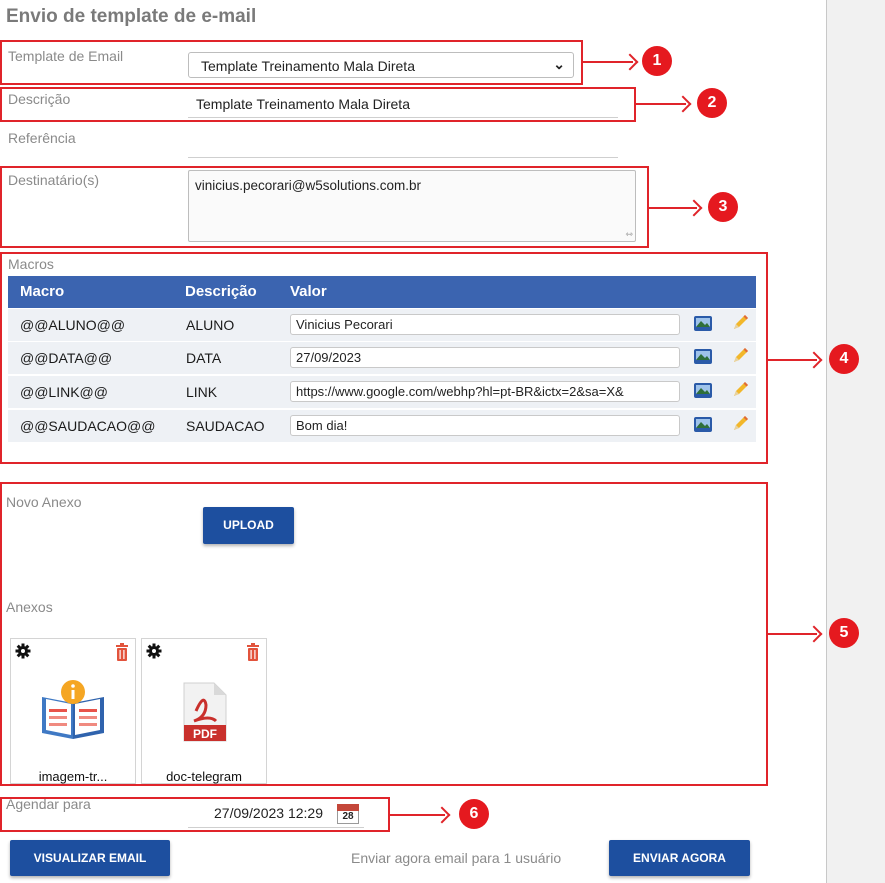  I want to click on callout-number-5: 5, so click(844, 633).